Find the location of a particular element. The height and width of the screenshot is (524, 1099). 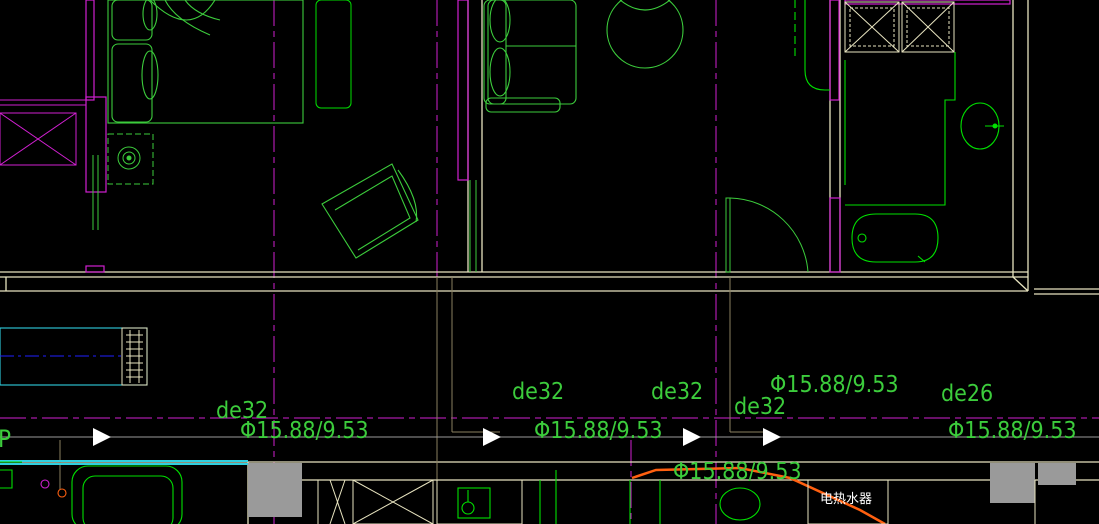

door-frame-middle is located at coordinates (473, 226).